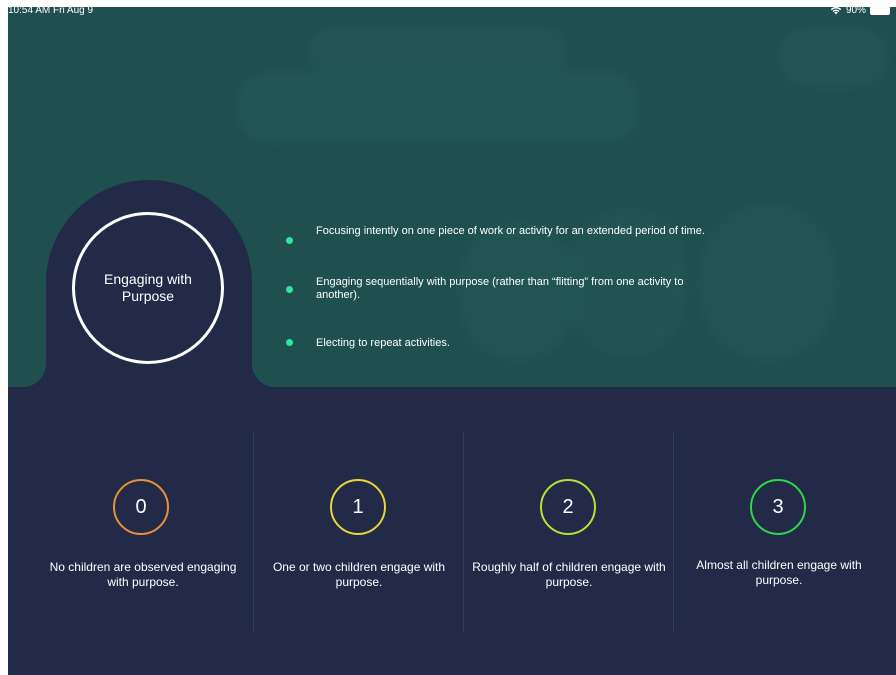 Image resolution: width=896 pixels, height=675 pixels. I want to click on battery-percent: 90%, so click(855, 10).